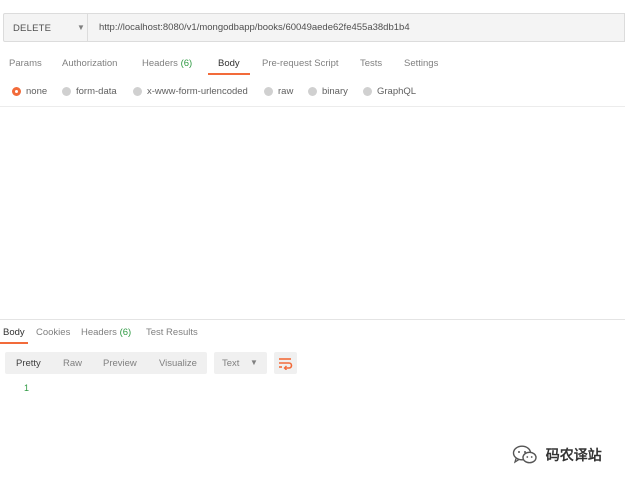 The image size is (625, 483). Describe the element at coordinates (16, 91) in the screenshot. I see `radio-selected-icon` at that location.